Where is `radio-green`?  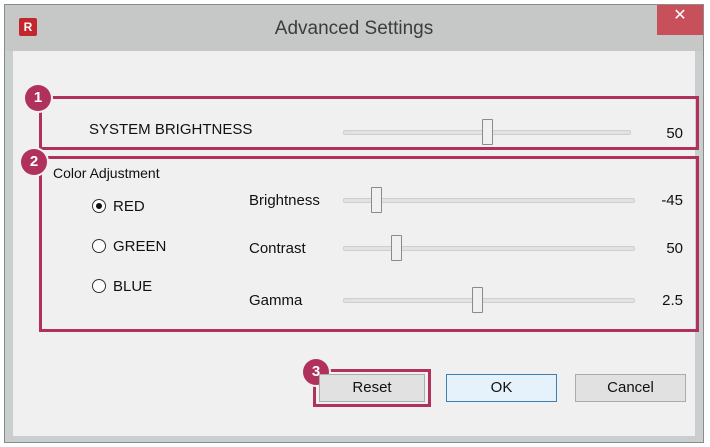
radio-green is located at coordinates (99, 246).